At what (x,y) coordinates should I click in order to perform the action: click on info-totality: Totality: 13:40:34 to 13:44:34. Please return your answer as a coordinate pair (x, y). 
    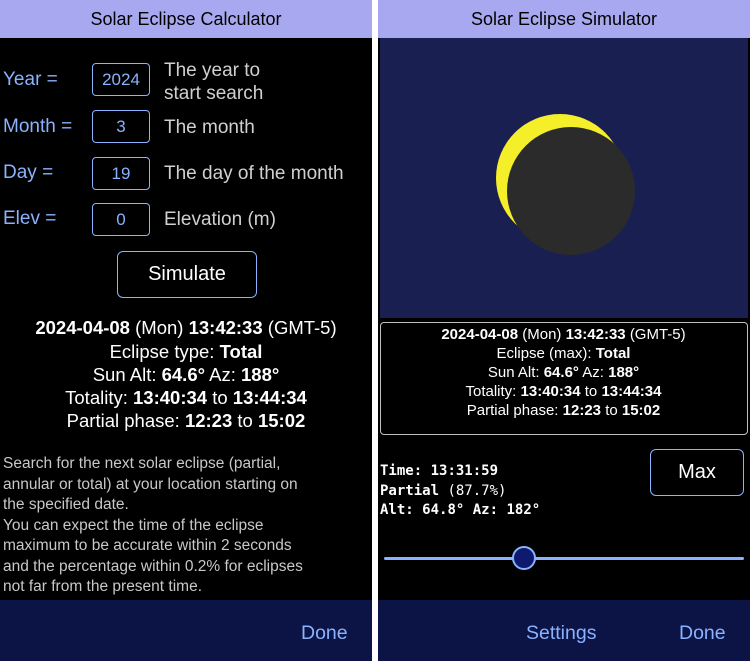
    Looking at the image, I should click on (563, 391).